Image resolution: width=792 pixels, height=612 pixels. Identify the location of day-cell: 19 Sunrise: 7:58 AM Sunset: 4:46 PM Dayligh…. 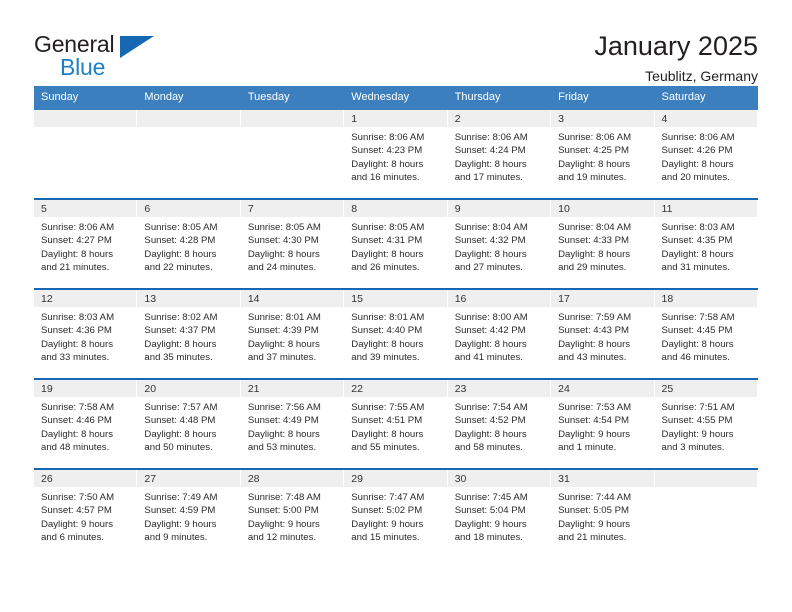
(86, 424).